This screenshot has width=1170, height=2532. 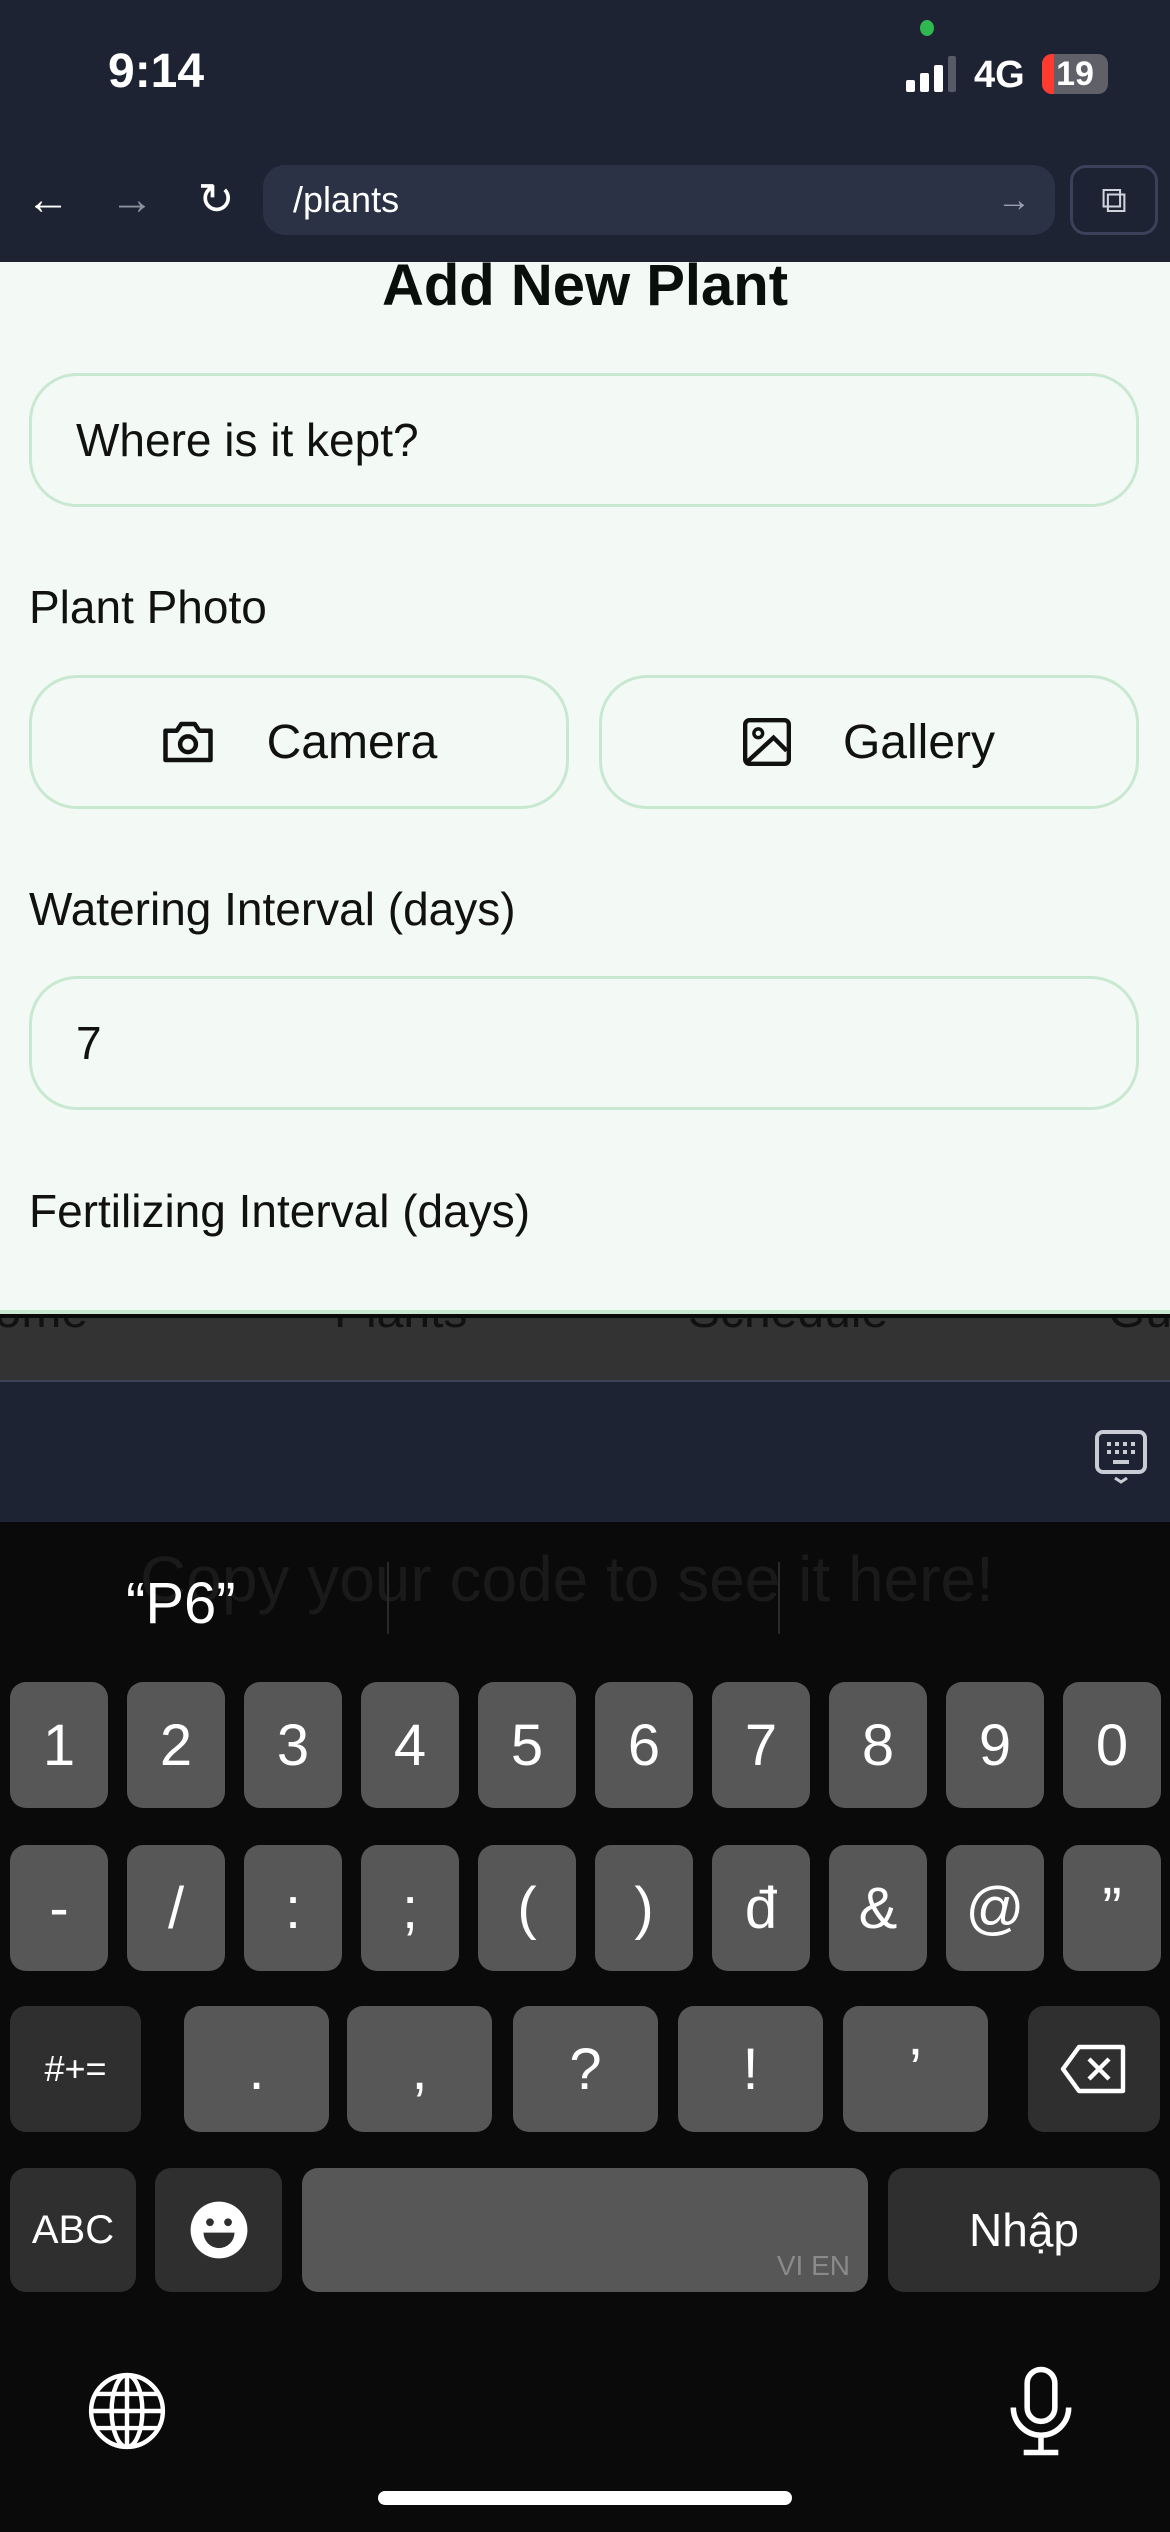 What do you see at coordinates (48, 200) in the screenshot?
I see `back-icon: ←` at bounding box center [48, 200].